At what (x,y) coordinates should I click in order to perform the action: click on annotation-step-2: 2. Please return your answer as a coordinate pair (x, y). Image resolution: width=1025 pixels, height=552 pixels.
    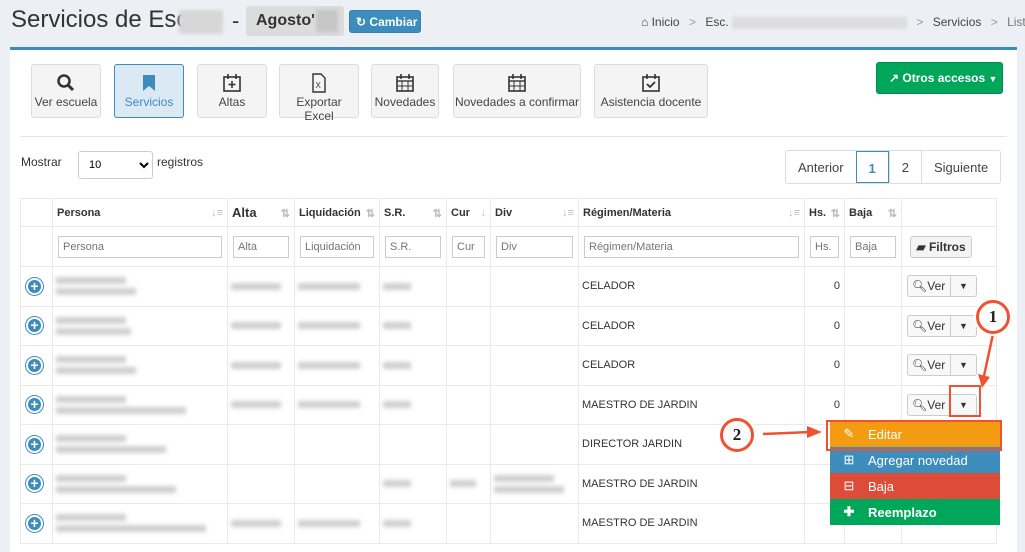
    Looking at the image, I should click on (737, 435).